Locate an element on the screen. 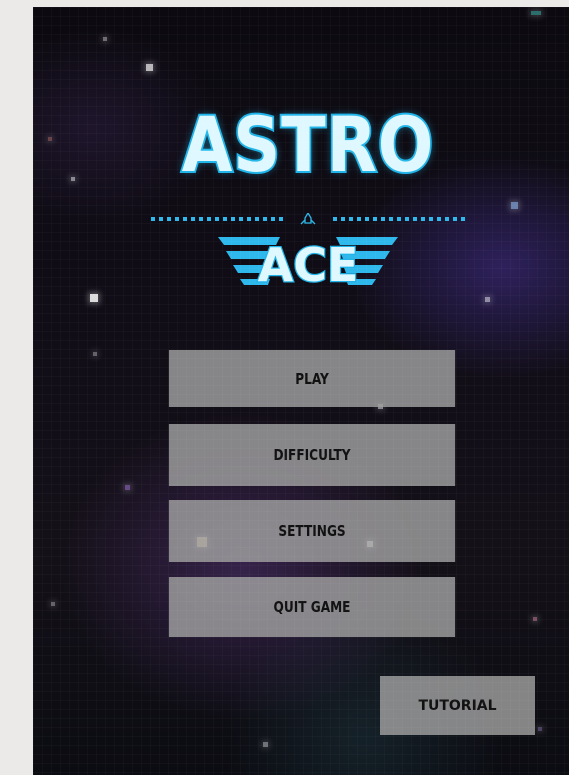  play-button-label: PLAY is located at coordinates (312, 378).